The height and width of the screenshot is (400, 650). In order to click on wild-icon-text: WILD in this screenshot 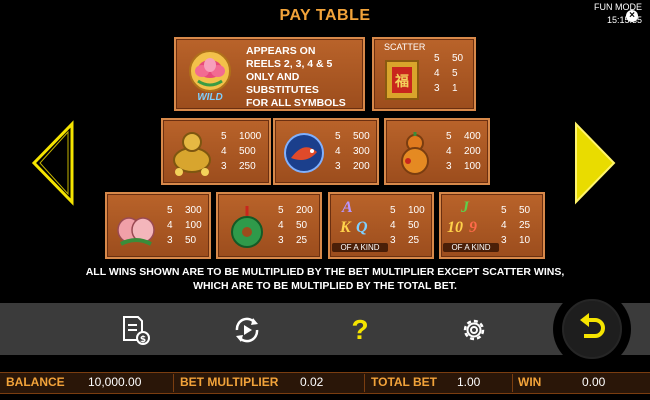, I will do `click(210, 97)`.